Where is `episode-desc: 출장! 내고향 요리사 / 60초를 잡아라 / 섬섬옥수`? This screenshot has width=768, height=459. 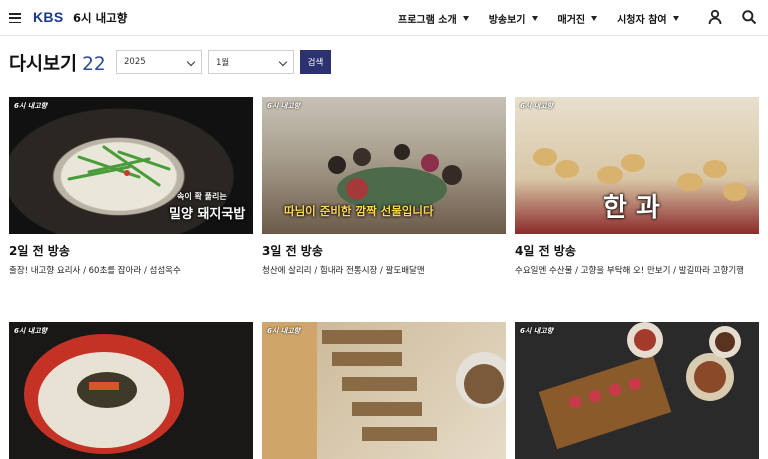
episode-desc: 출장! 내고향 요리사 / 60초를 잡아라 / 섬섬옥수 is located at coordinates (95, 271).